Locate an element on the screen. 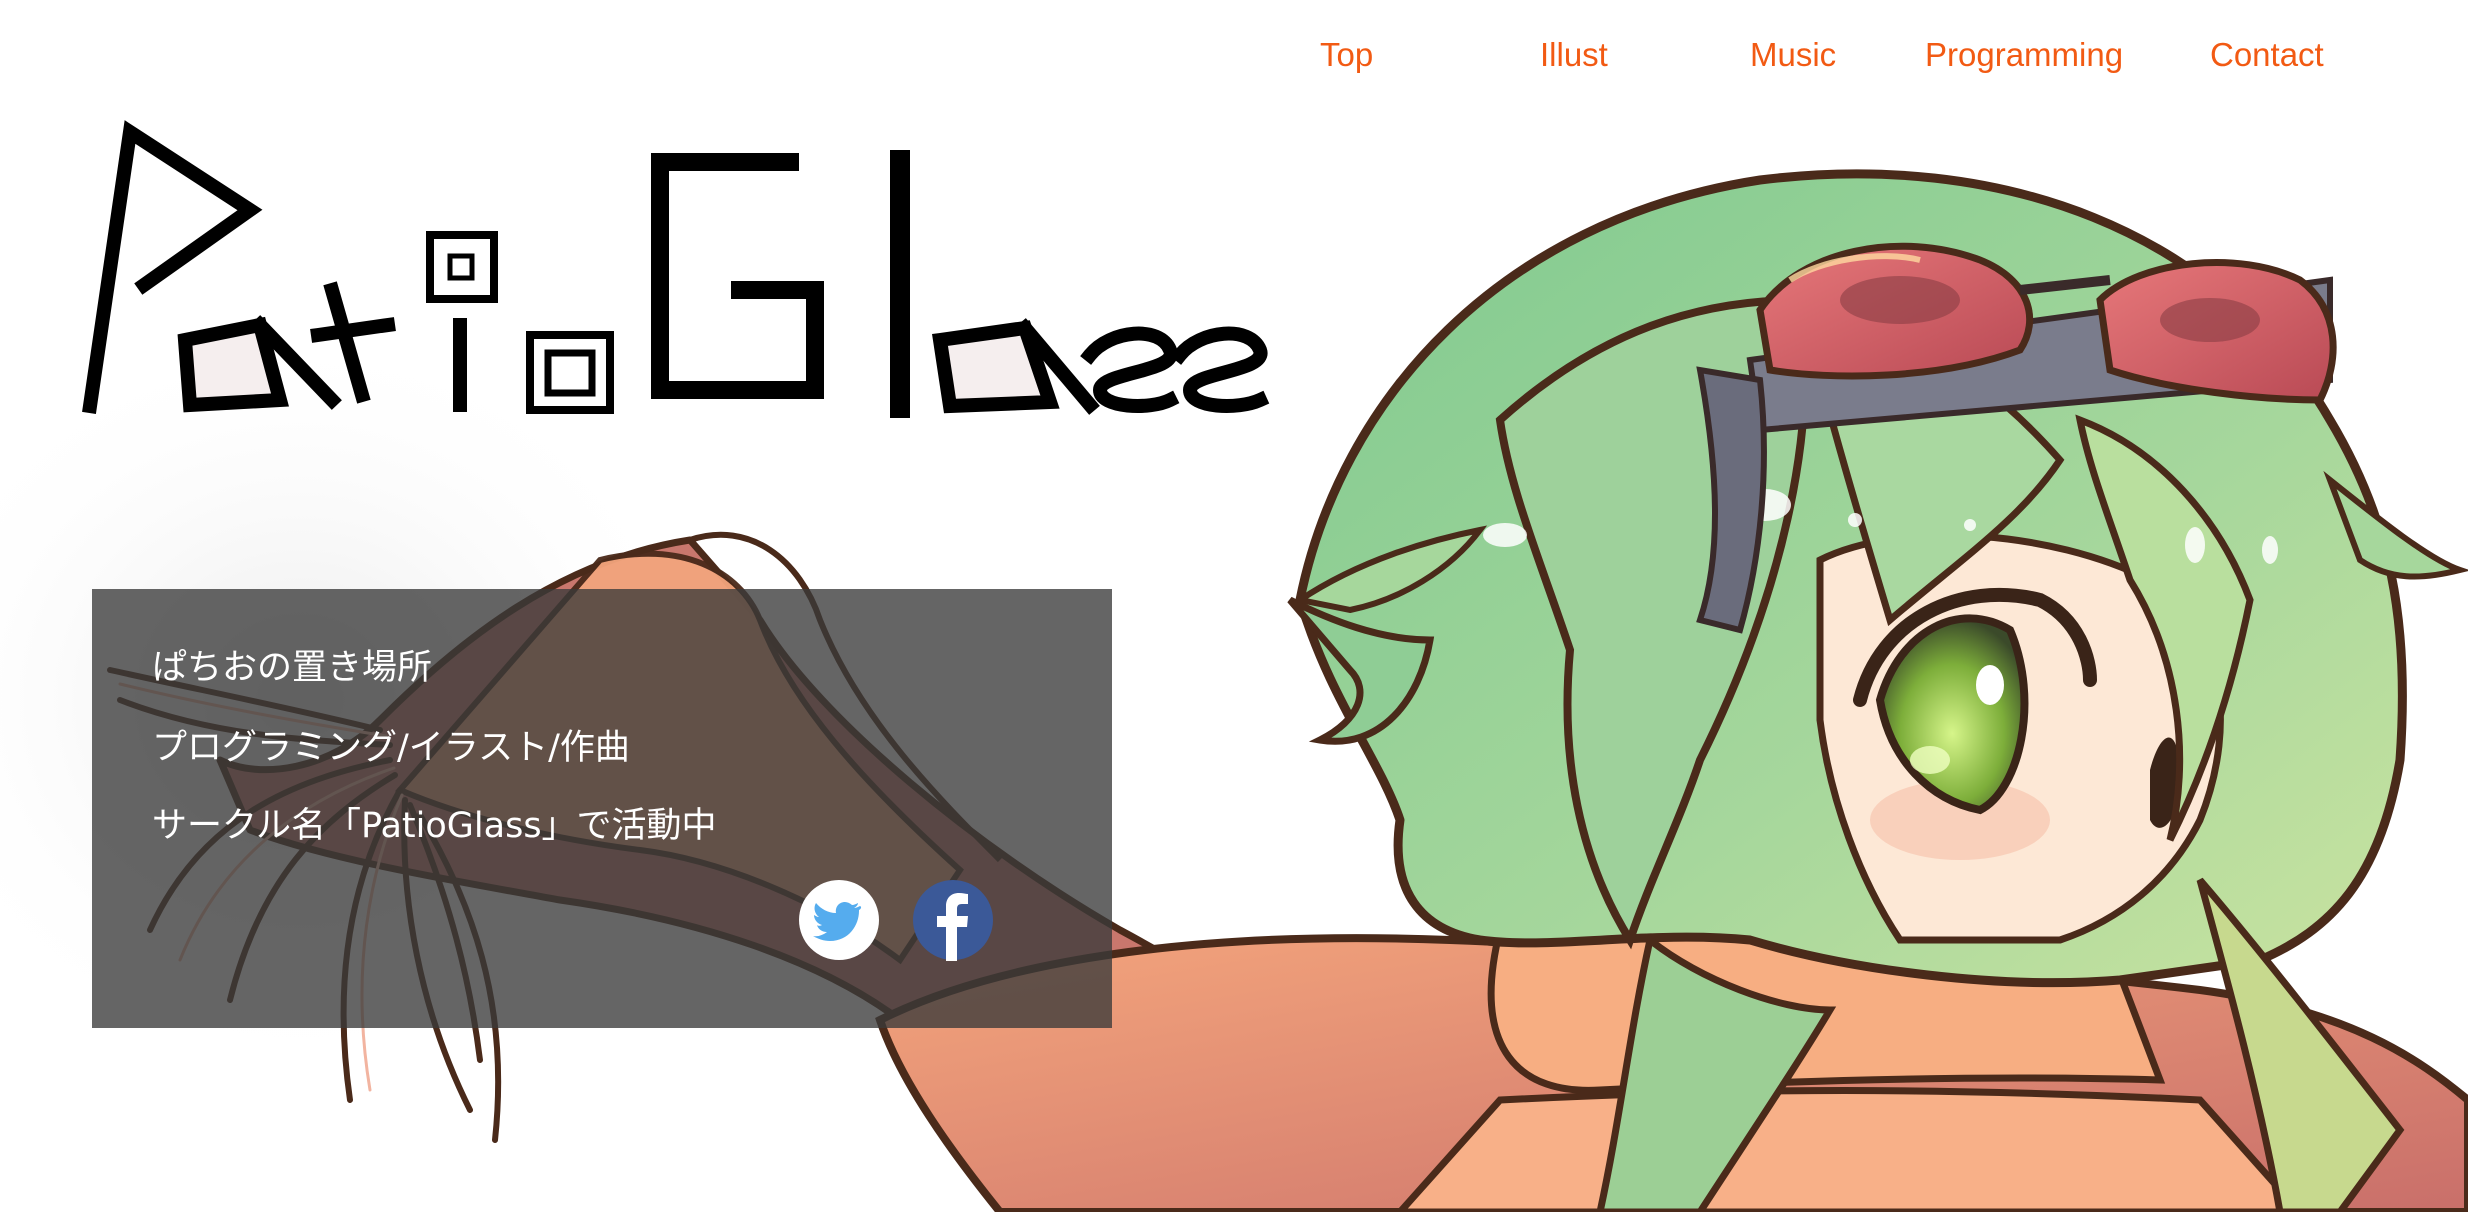 This screenshot has height=1212, width=2468. patioglass-logo is located at coordinates (676, 269).